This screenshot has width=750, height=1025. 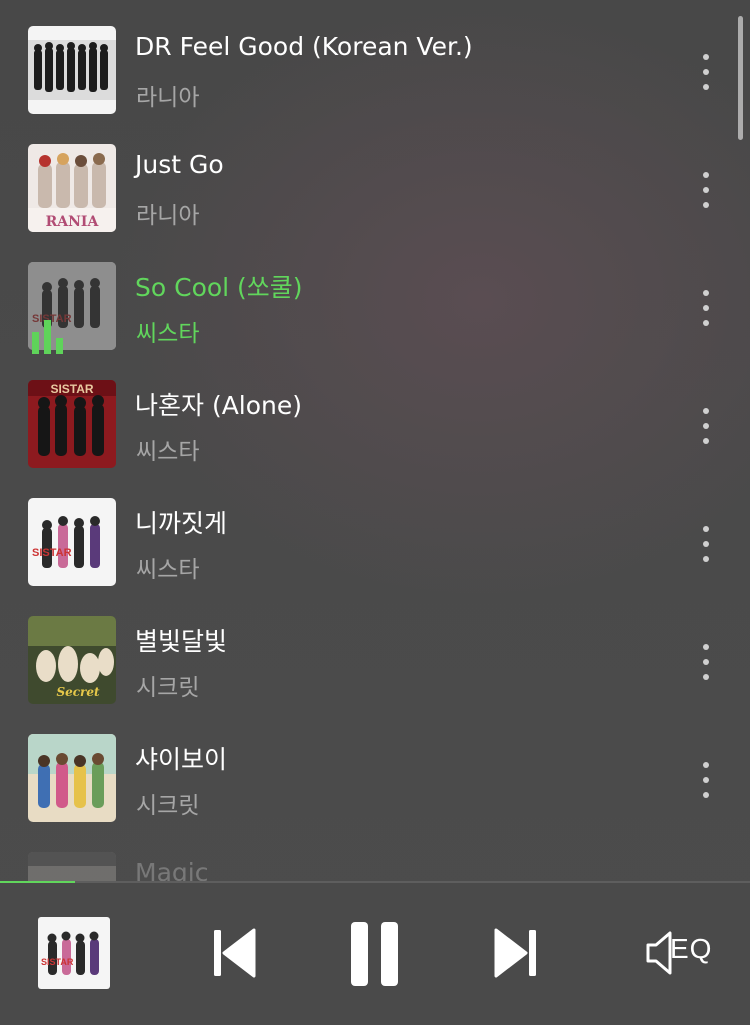 I want to click on svg-text: RANIA, so click(x=73, y=222).